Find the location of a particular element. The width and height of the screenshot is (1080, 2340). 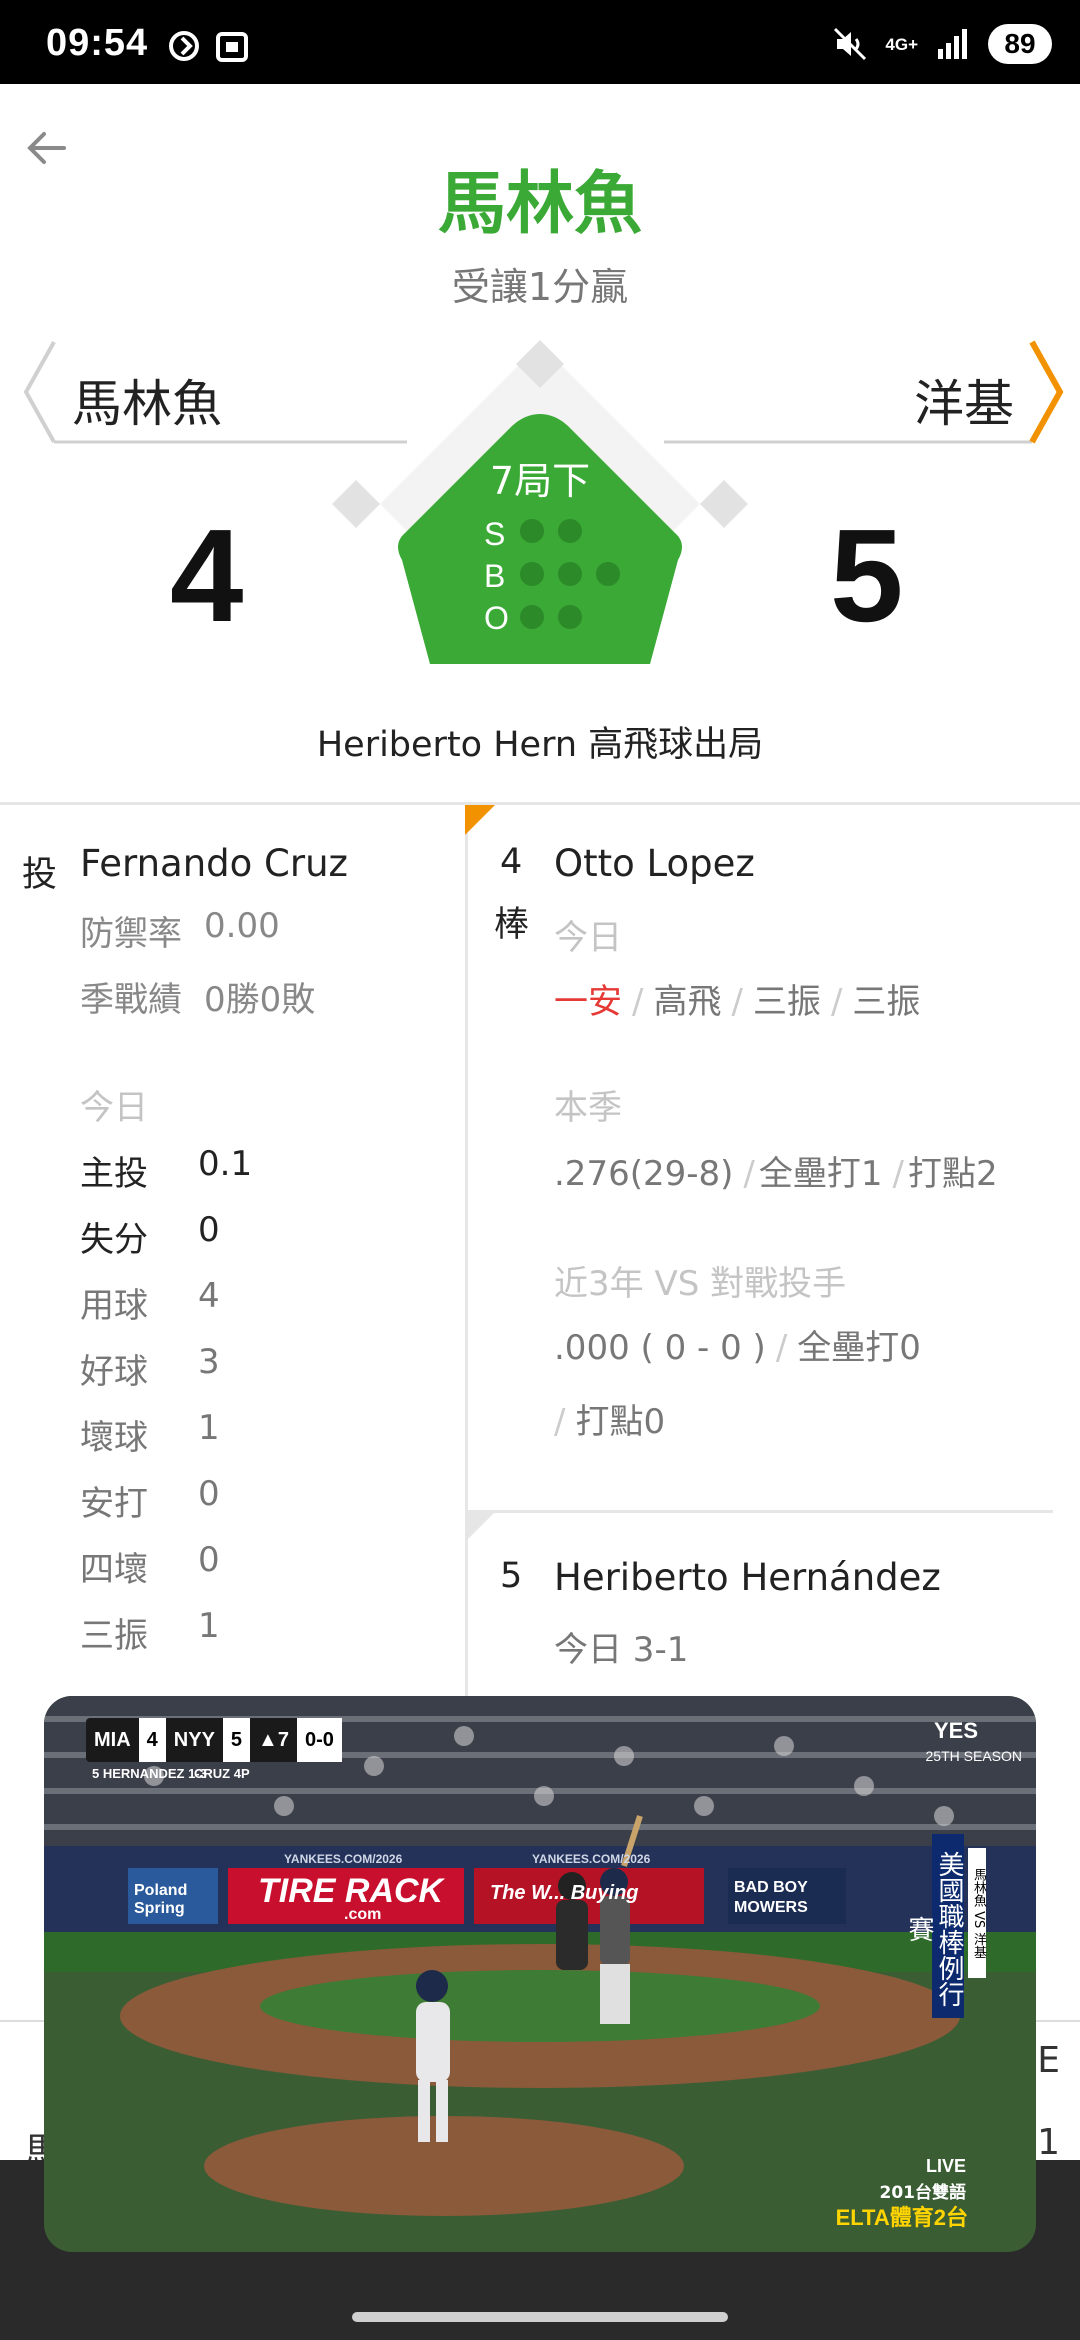

count-dots is located at coordinates (570, 574).